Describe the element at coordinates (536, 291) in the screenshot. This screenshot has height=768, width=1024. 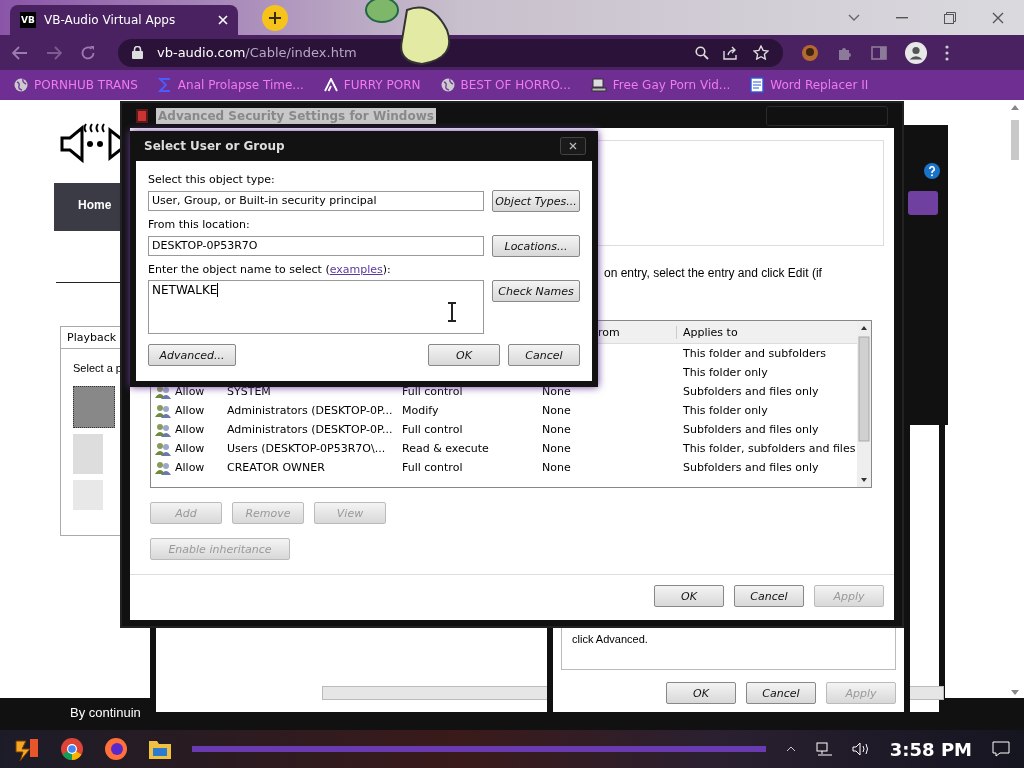
I see `check-names-button: Check Names` at that location.